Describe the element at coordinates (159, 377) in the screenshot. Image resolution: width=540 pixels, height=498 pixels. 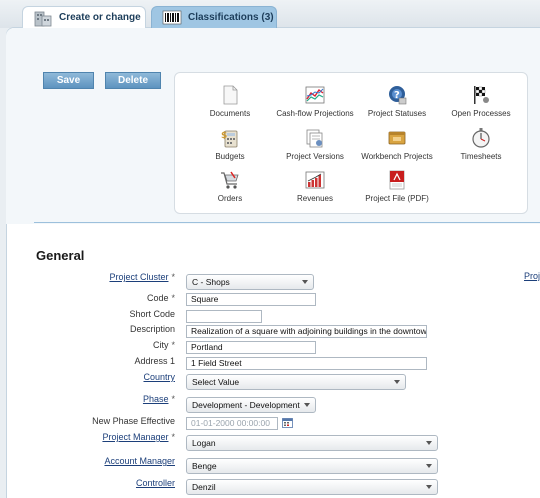
I see `country-label: Country` at that location.